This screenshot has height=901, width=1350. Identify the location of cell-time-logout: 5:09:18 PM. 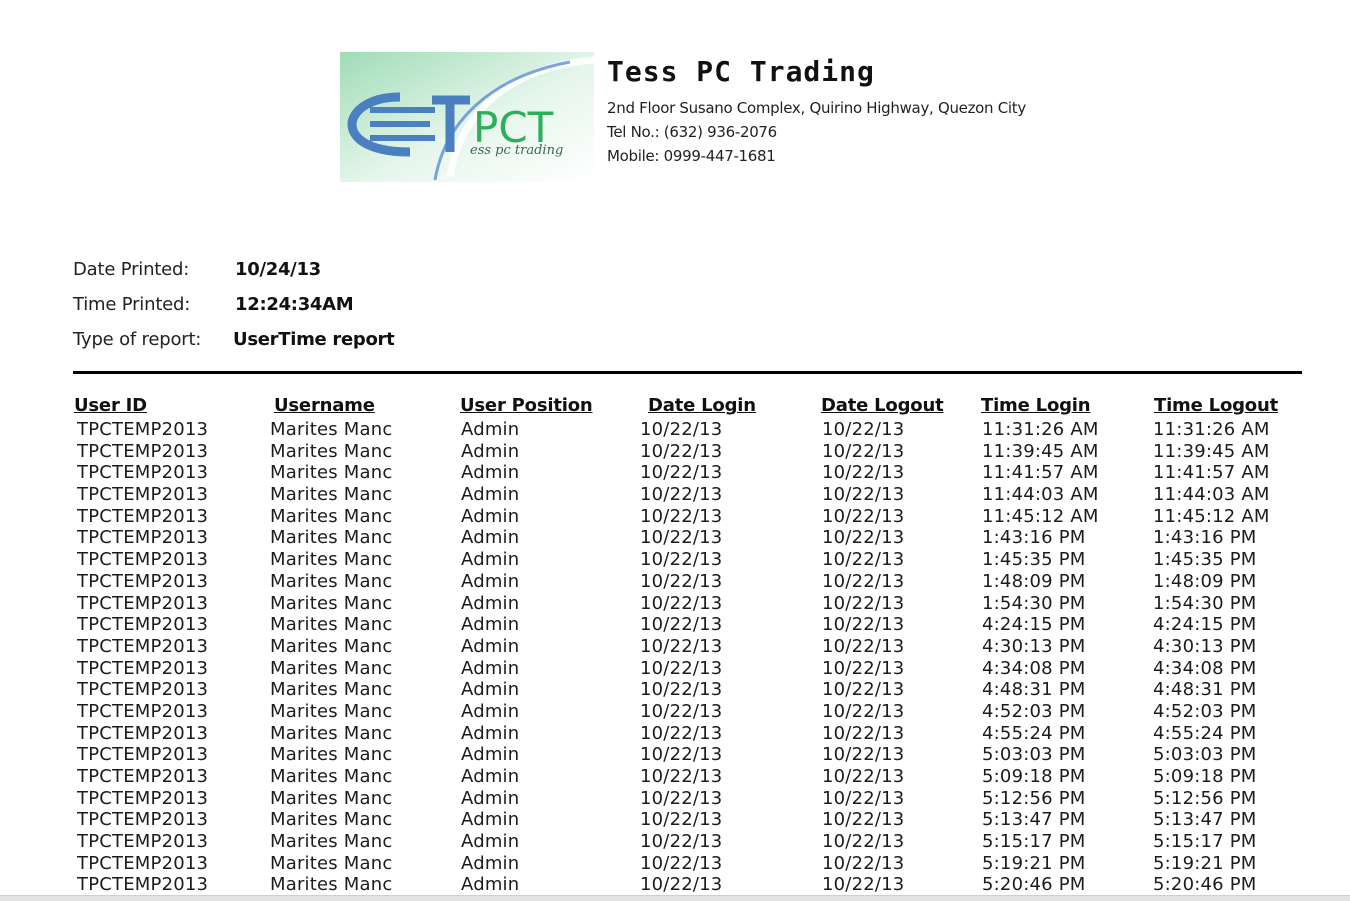
(1205, 776).